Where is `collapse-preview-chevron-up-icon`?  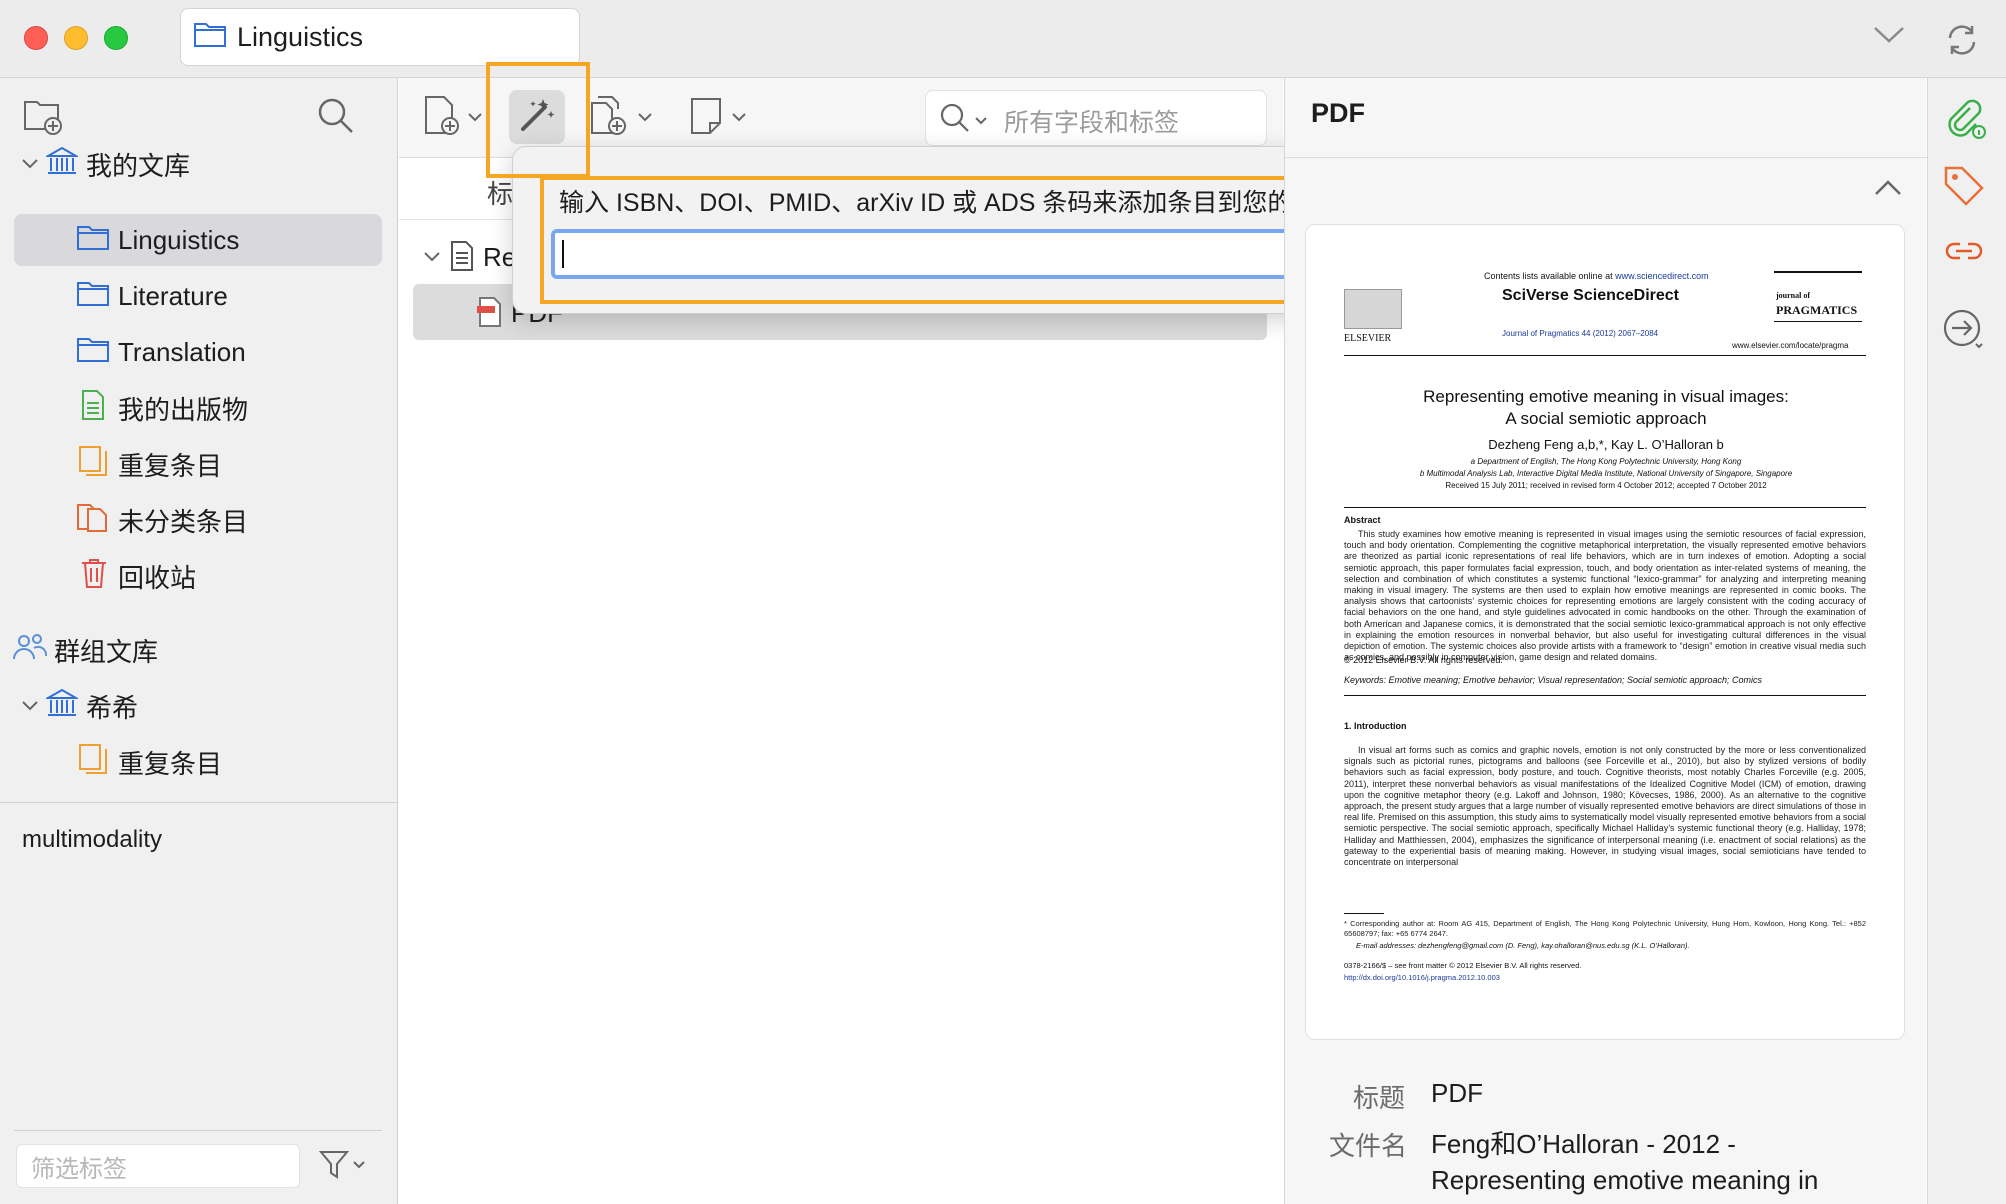
collapse-preview-chevron-up-icon is located at coordinates (1888, 190).